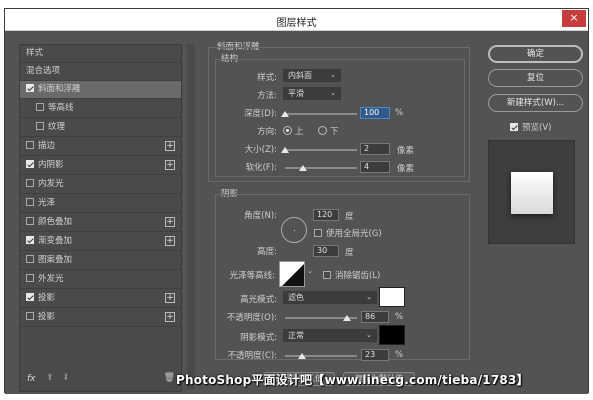  Describe the element at coordinates (375, 317) in the screenshot. I see `highlight-opacity-input: 86` at that location.